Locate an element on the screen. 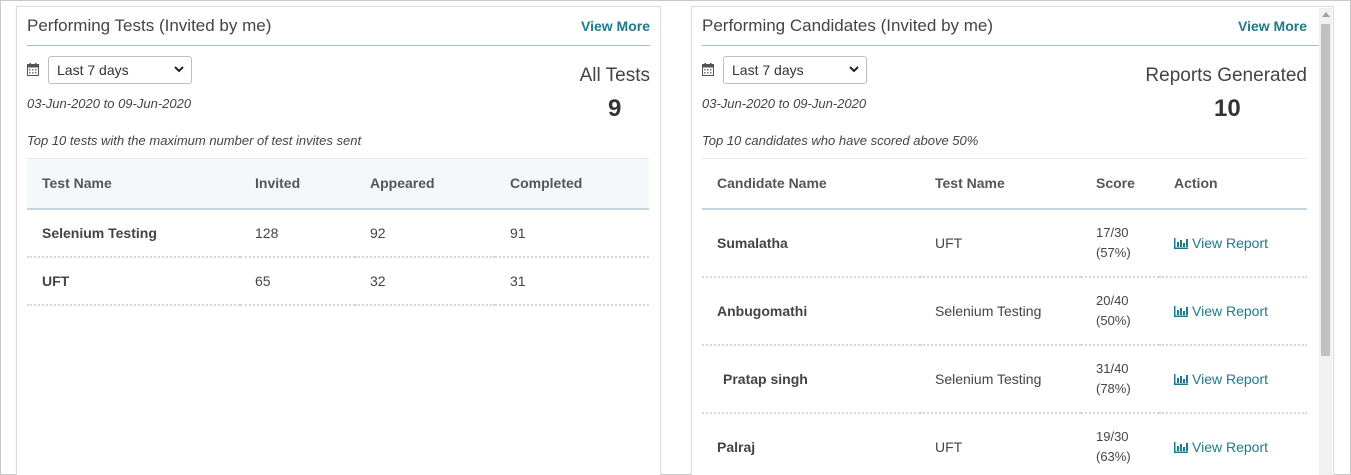  panel-title: Performing Candidates (Invited by me) is located at coordinates (848, 25).